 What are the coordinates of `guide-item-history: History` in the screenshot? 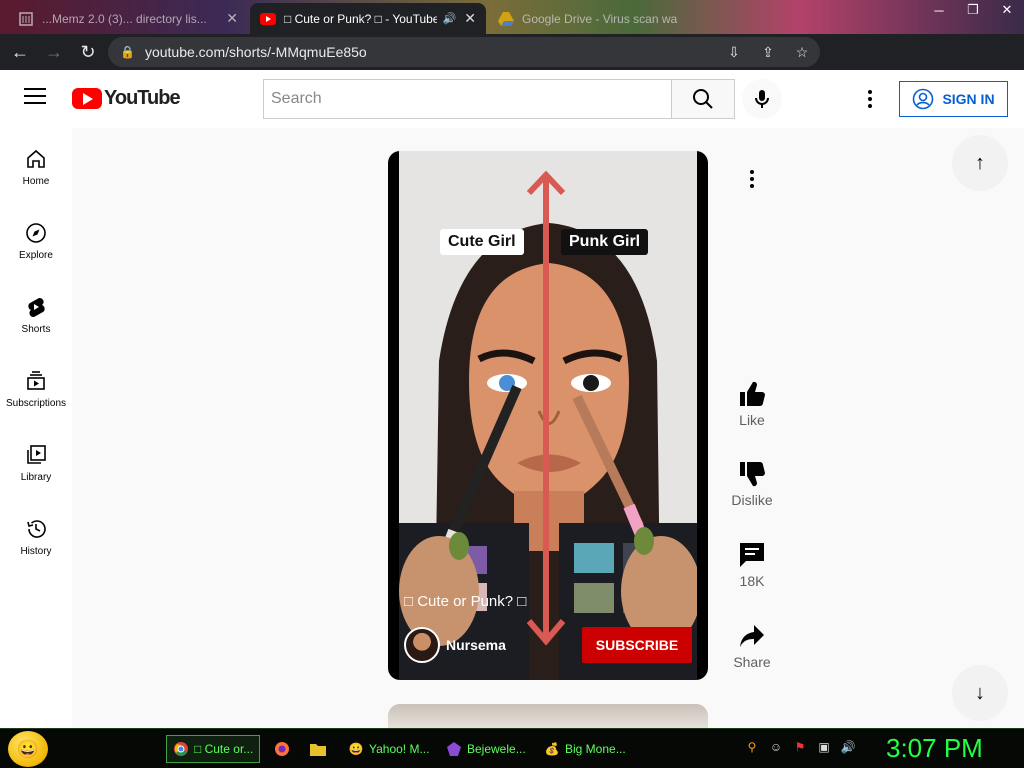 It's located at (36, 535).